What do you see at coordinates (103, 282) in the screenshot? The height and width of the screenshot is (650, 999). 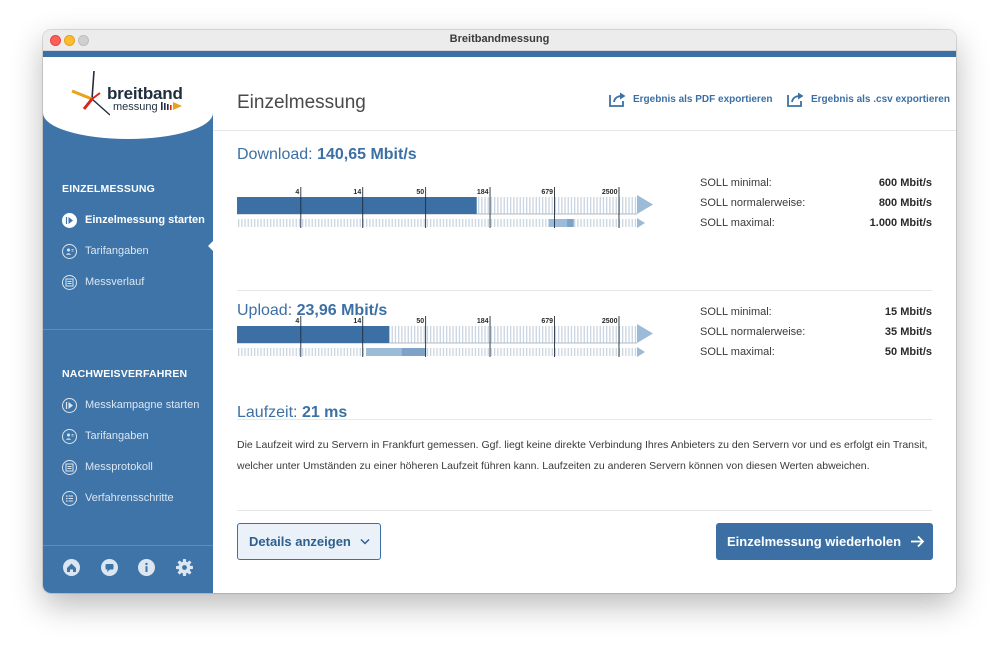 I see `sidebar-item-messverlauf: Messverlauf` at bounding box center [103, 282].